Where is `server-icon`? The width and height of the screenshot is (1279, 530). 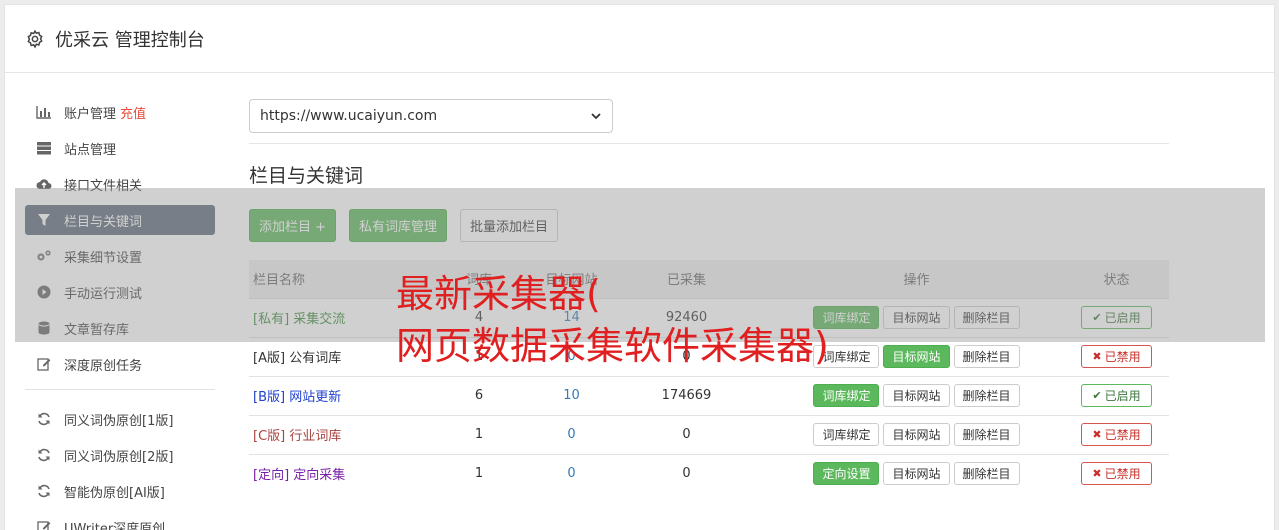 server-icon is located at coordinates (44, 148).